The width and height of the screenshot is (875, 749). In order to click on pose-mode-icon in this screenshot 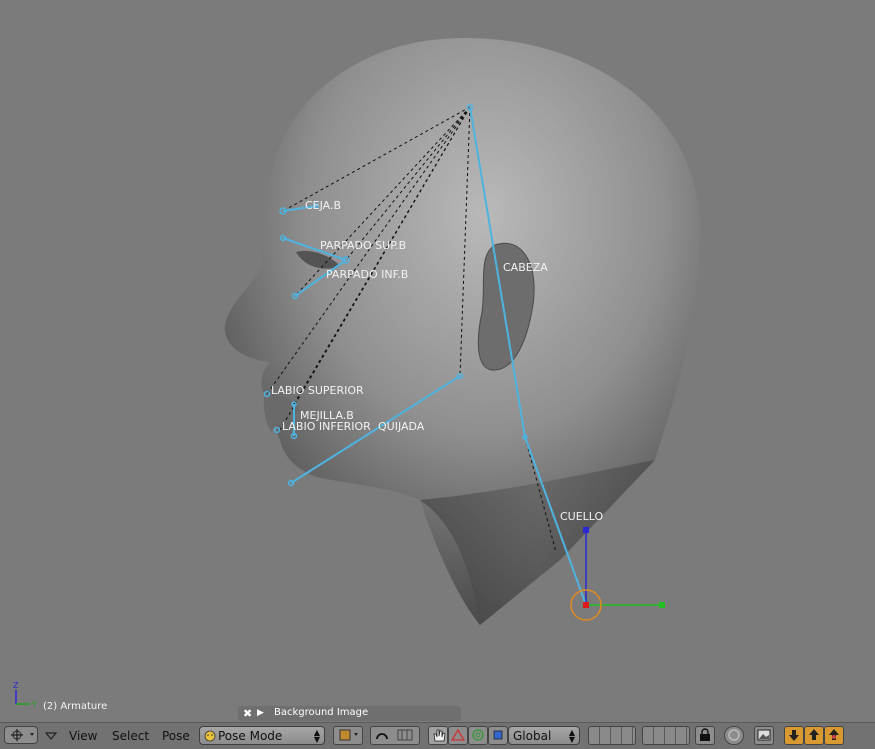, I will do `click(210, 736)`.